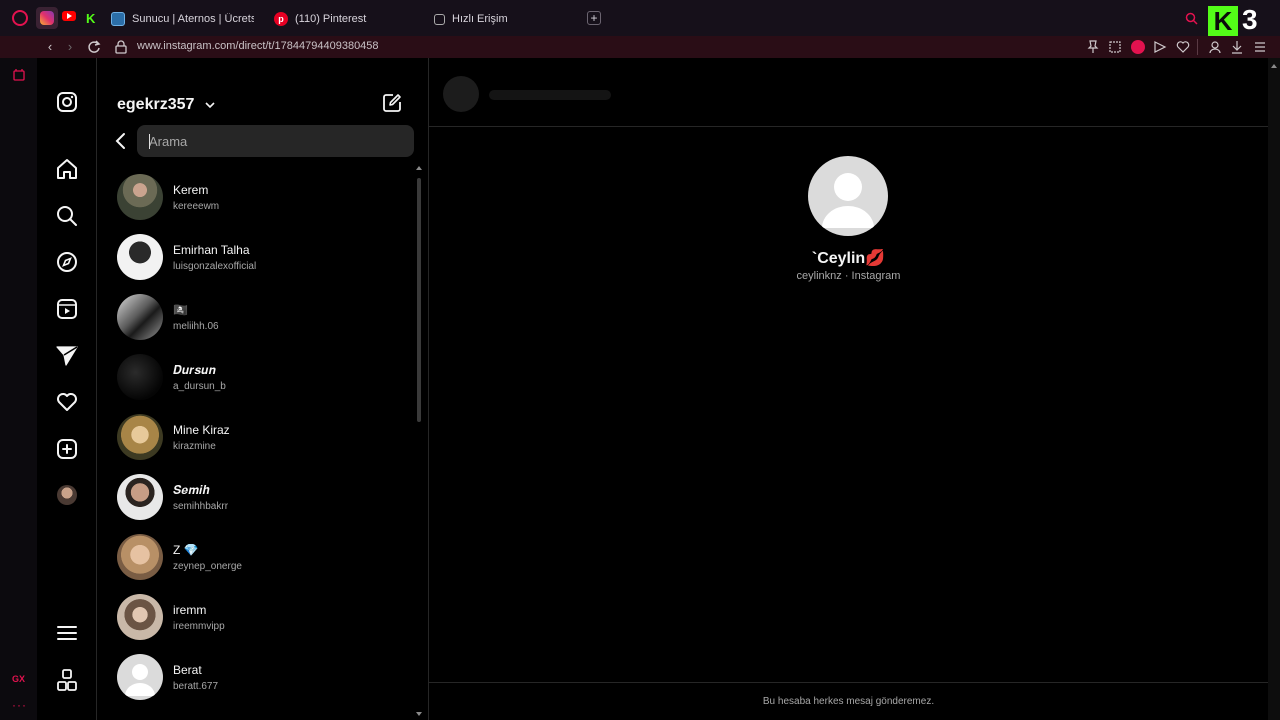 This screenshot has width=1280, height=720. I want to click on pin-icon, so click(1093, 47).